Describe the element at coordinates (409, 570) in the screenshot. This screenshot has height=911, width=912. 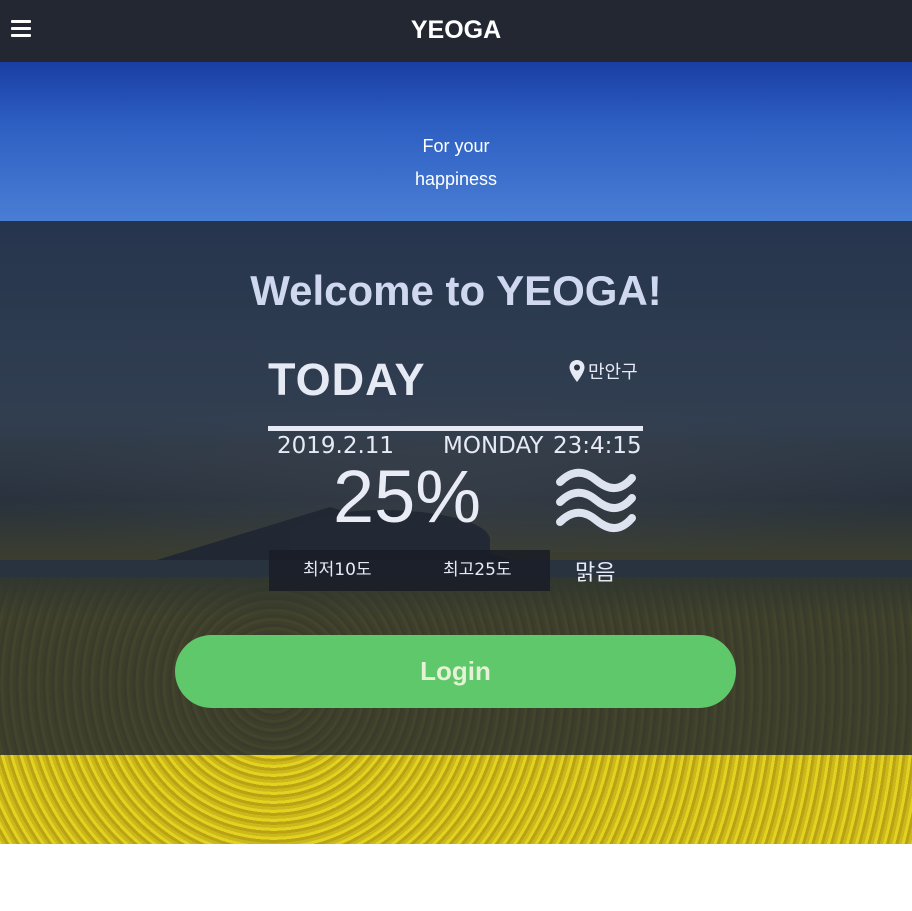
I see `temperature-range-box: 최저10도 최고25도` at that location.